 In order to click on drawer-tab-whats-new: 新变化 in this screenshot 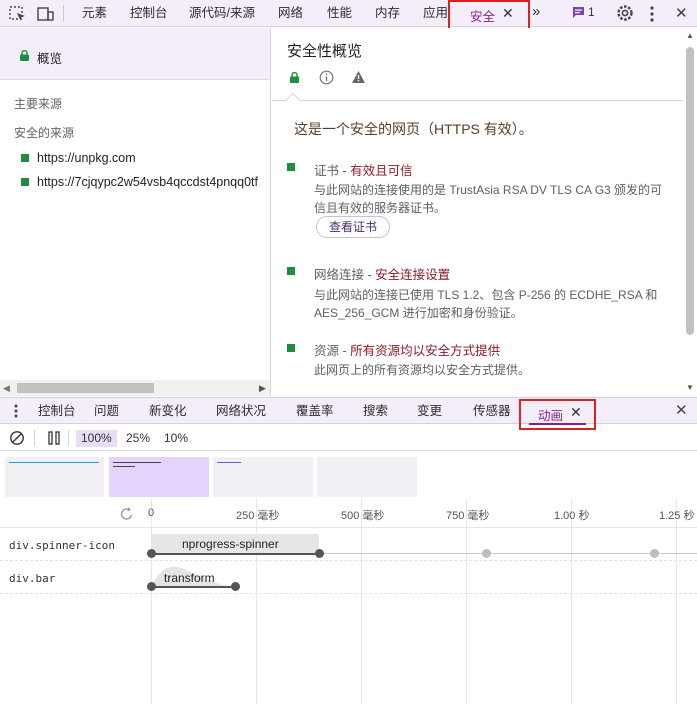, I will do `click(168, 411)`.